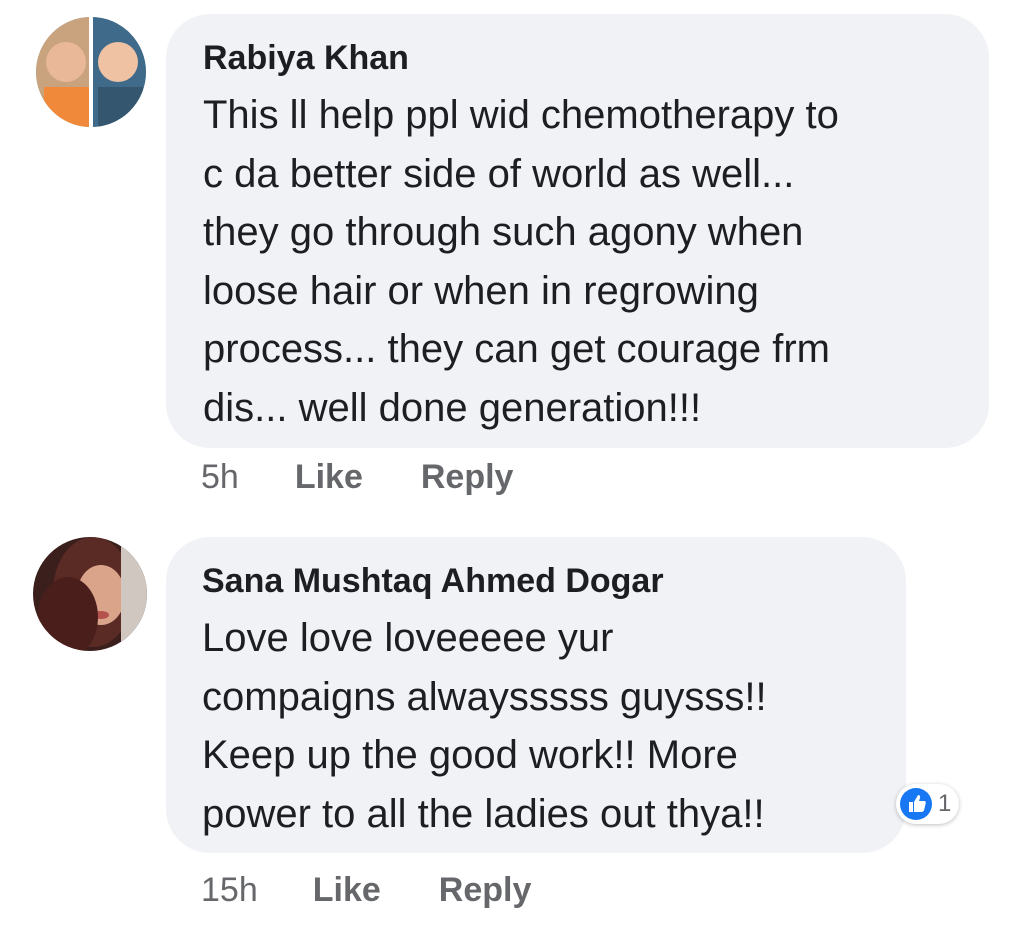  I want to click on comment-timestamp: 5h, so click(220, 477).